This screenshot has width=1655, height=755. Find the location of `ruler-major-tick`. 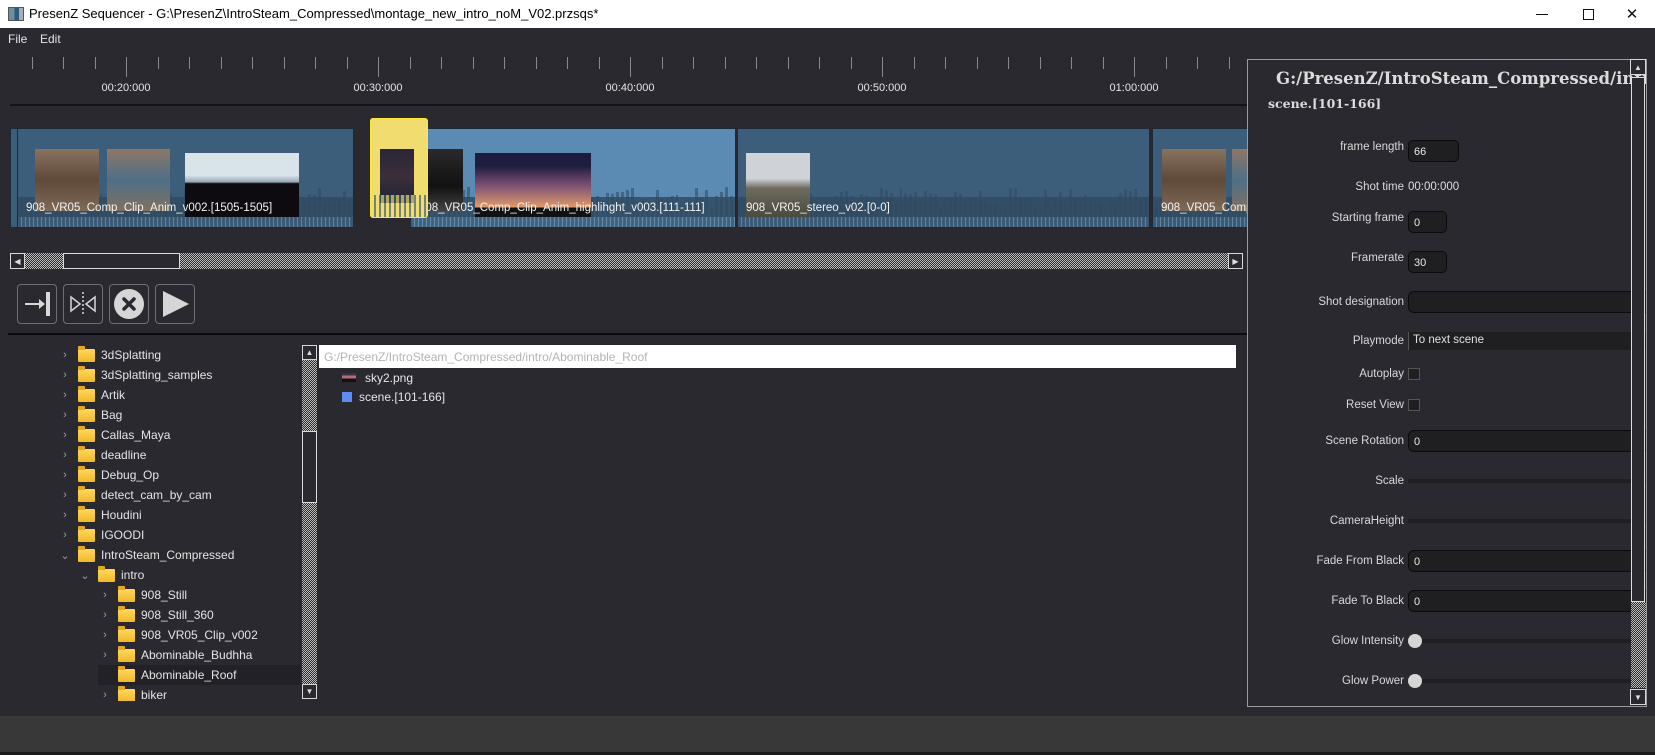

ruler-major-tick is located at coordinates (630, 67).